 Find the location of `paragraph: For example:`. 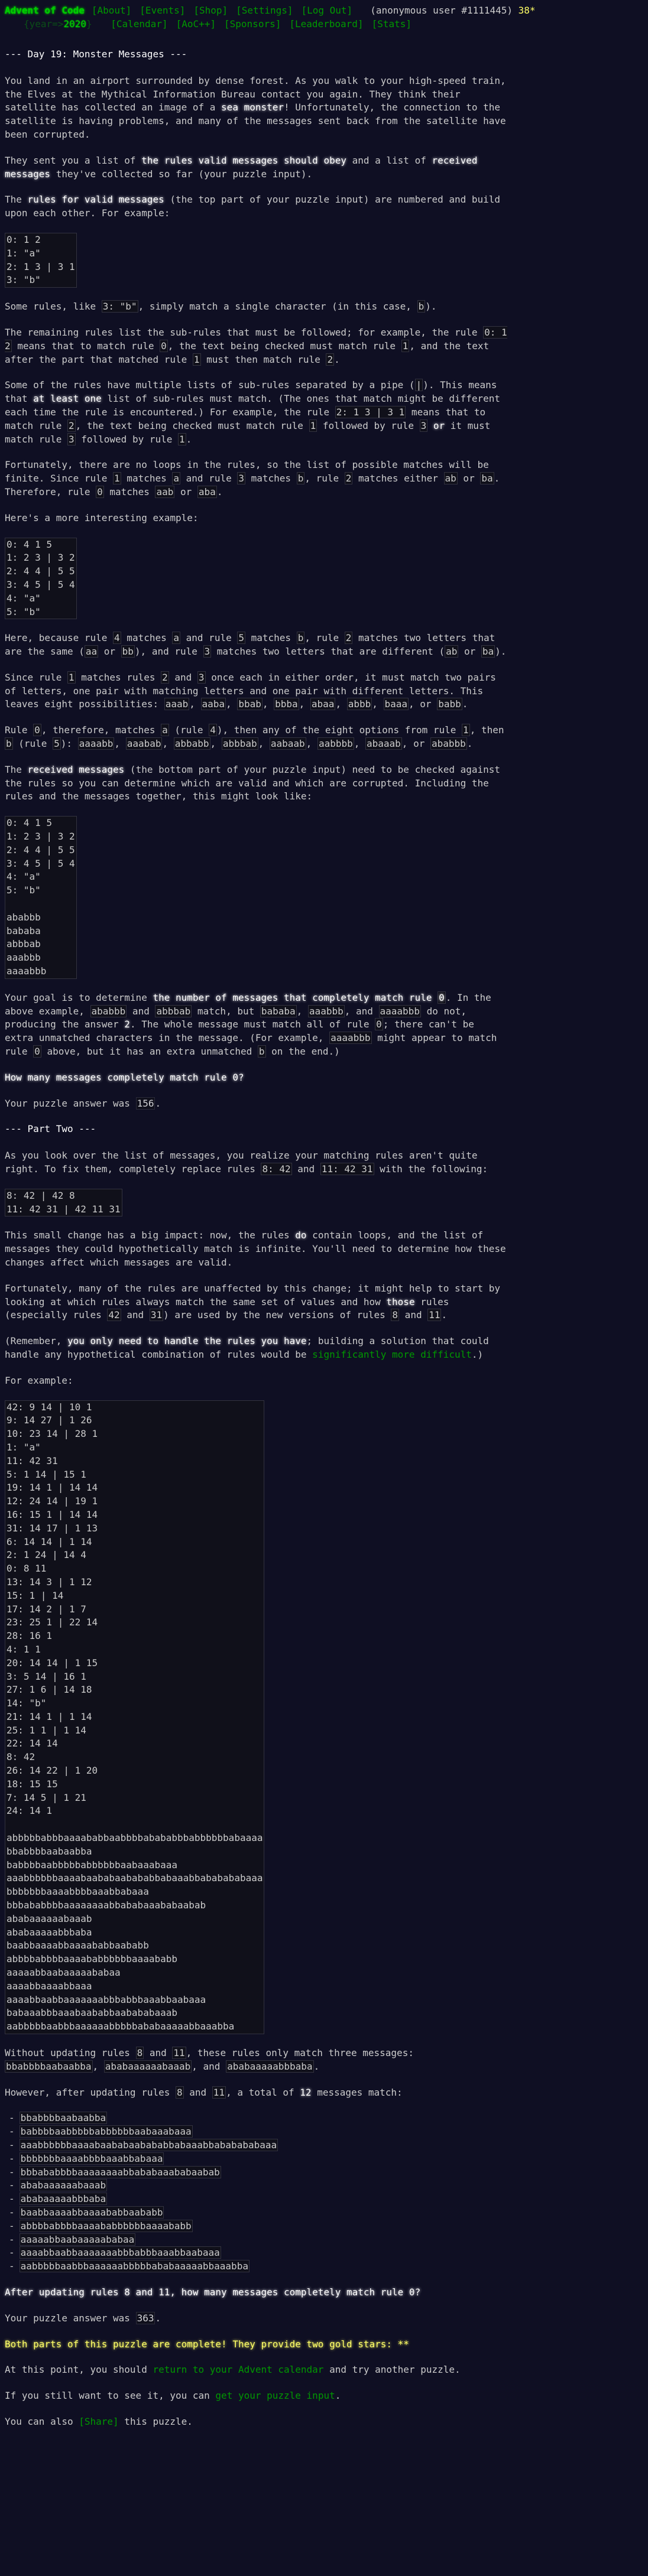

paragraph: For example: is located at coordinates (39, 1380).